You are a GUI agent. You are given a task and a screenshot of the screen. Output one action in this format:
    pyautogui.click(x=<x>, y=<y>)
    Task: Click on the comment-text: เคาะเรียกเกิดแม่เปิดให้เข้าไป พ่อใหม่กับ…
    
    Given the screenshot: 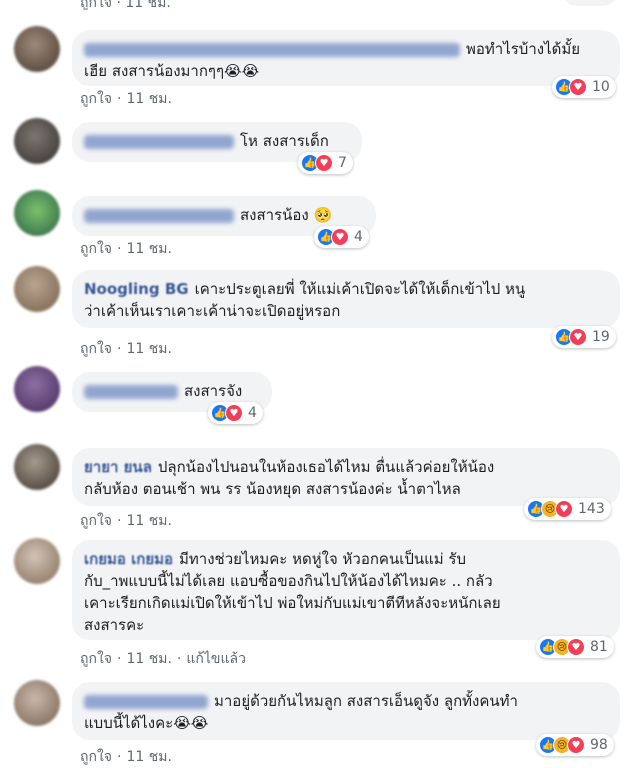 What is the action you would take?
    pyautogui.click(x=292, y=603)
    